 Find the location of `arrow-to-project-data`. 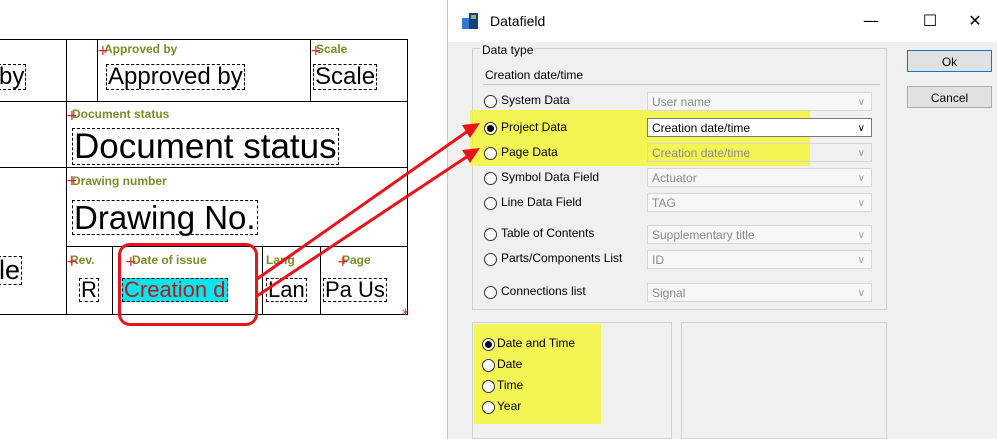

arrow-to-project-data is located at coordinates (362, 205).